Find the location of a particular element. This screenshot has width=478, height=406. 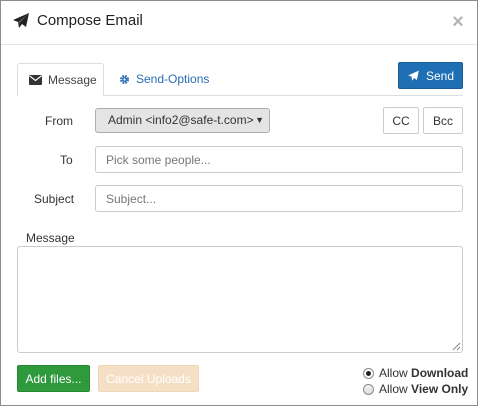

caret-down-icon: ▼ is located at coordinates (259, 120).